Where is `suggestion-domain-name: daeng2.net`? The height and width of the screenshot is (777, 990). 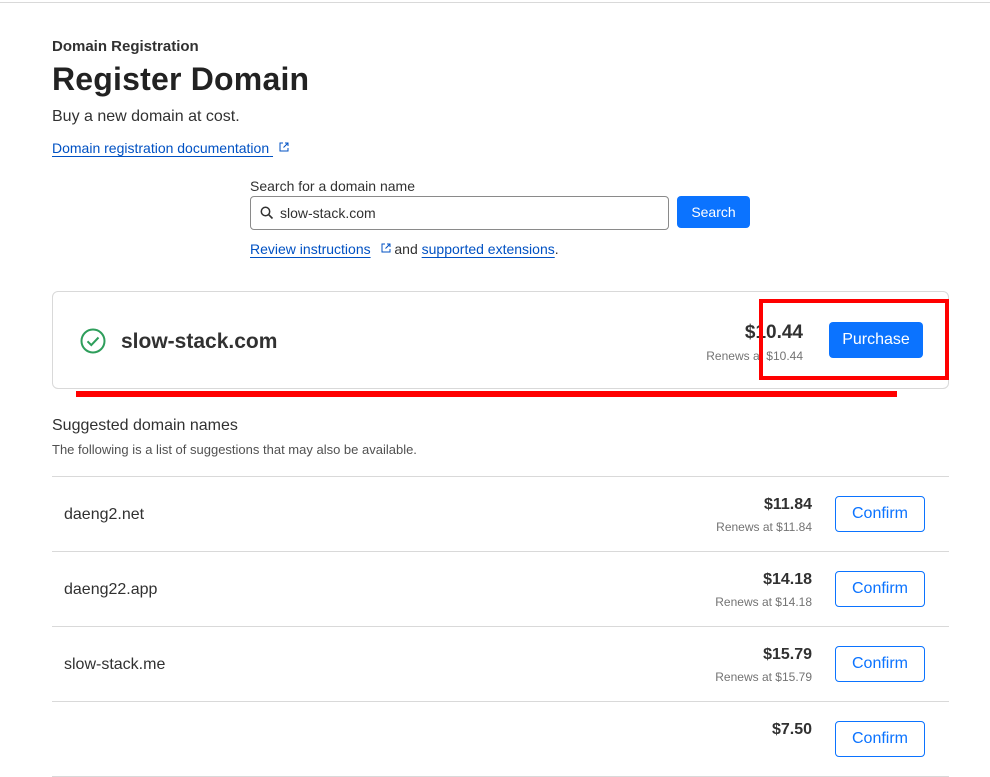
suggestion-domain-name: daeng2.net is located at coordinates (104, 514).